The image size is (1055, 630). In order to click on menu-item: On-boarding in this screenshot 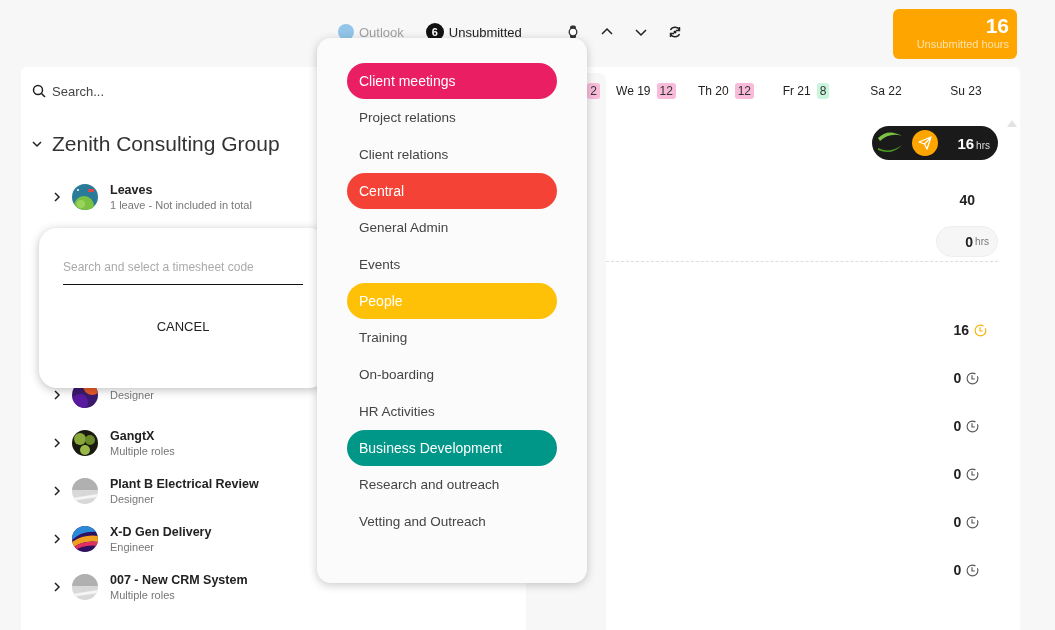, I will do `click(452, 374)`.